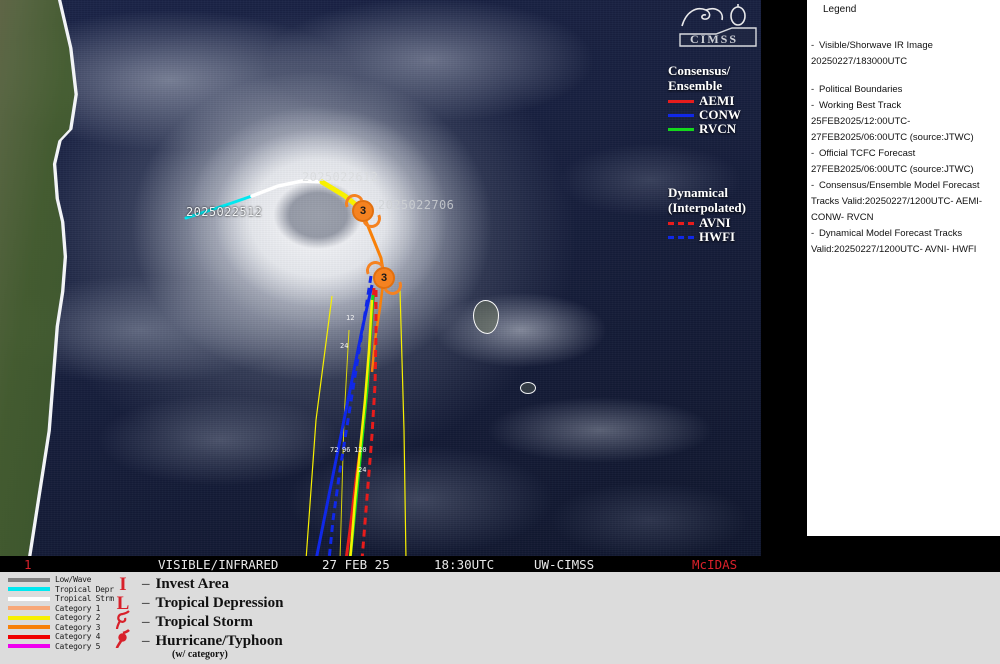 The width and height of the screenshot is (1000, 664). I want to click on track-label-mid: 2025022612, so click(340, 177).